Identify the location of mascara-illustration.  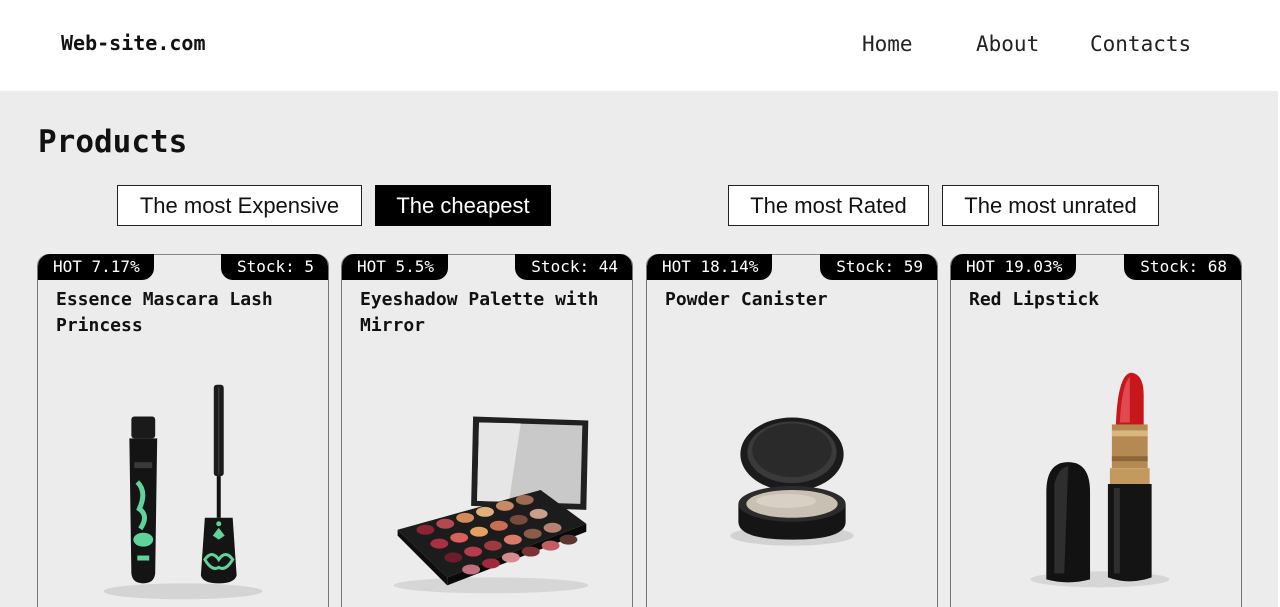
(183, 492).